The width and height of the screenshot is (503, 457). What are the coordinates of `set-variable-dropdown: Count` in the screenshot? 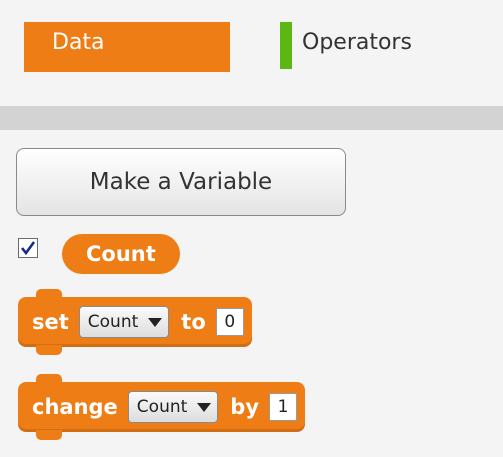 It's located at (124, 322).